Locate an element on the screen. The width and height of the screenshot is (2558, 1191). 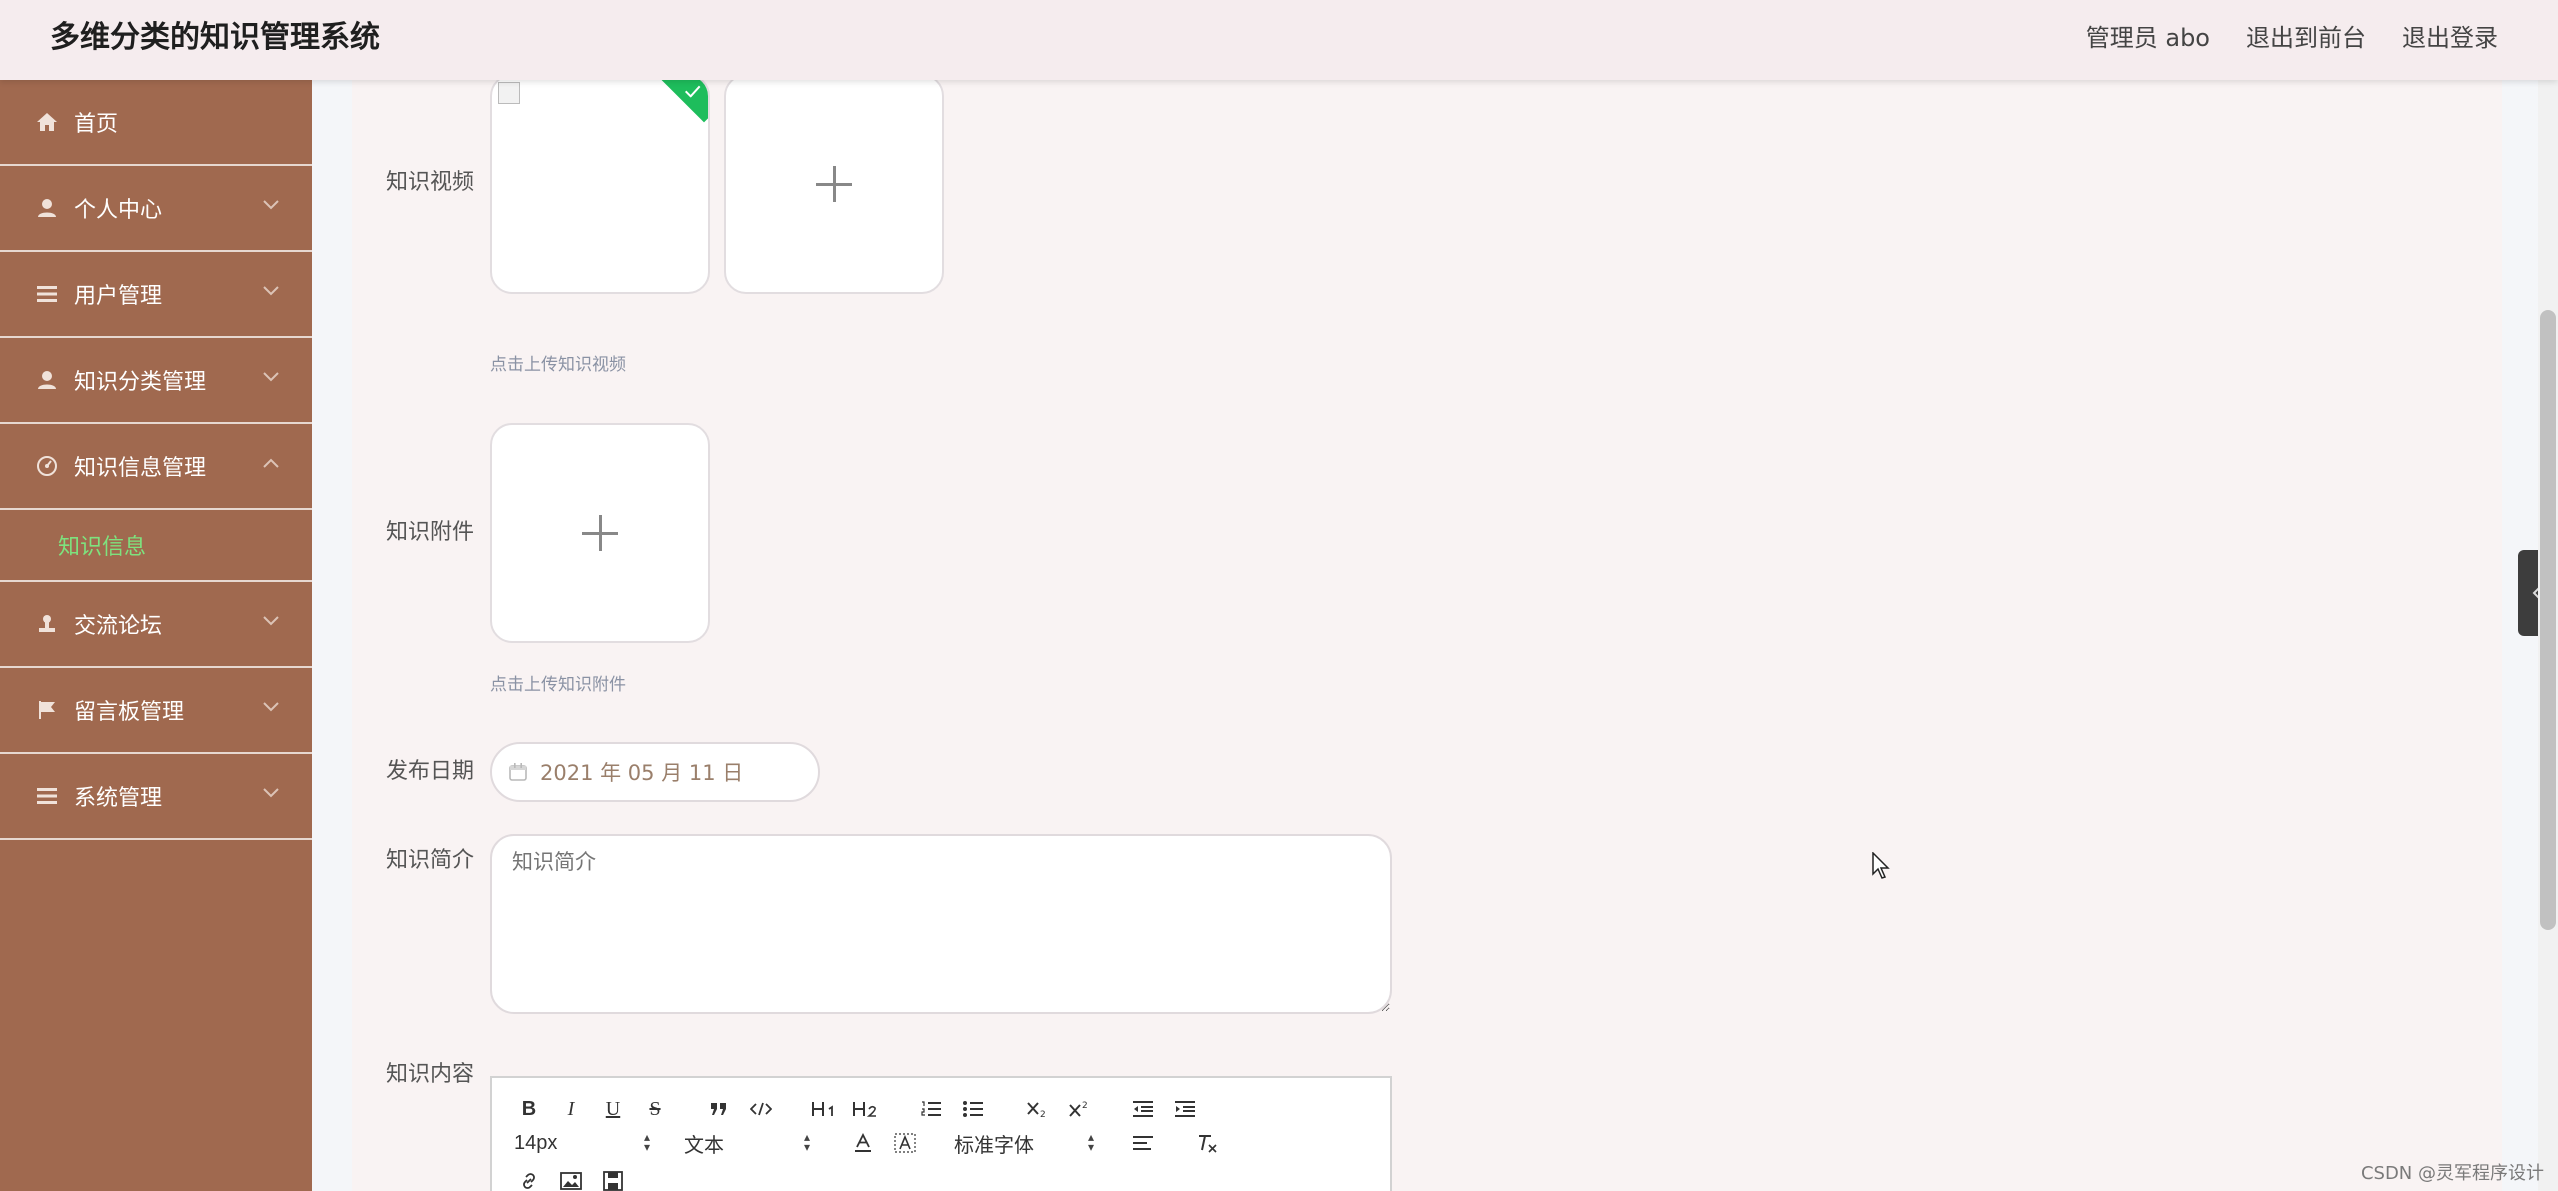
font-family-select: 标准字体 ▴ ▾ is located at coordinates (1024, 1143).